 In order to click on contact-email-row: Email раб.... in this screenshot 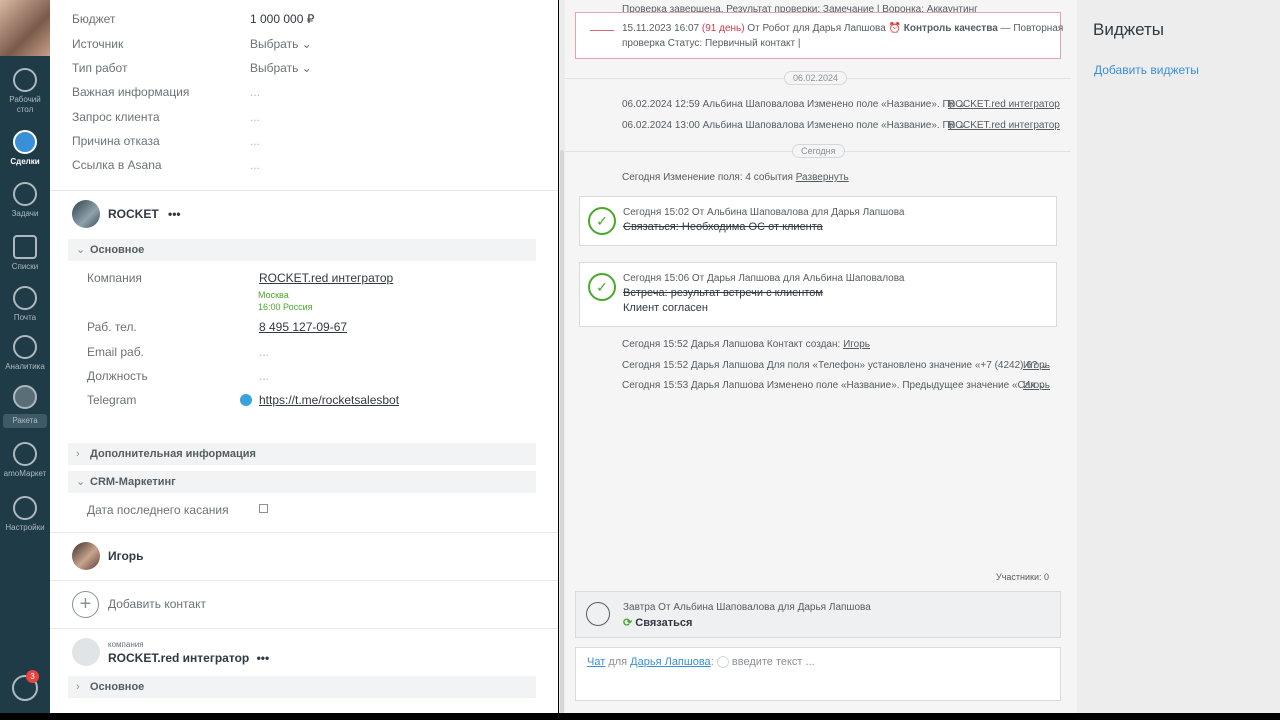, I will do `click(178, 352)`.